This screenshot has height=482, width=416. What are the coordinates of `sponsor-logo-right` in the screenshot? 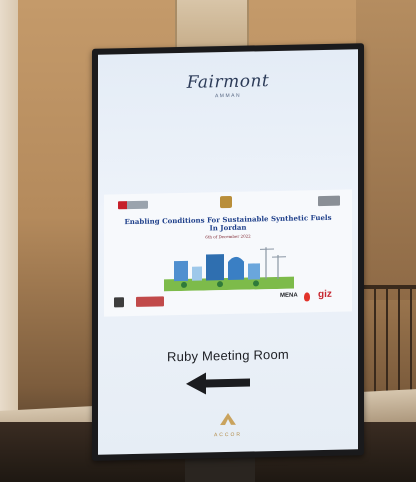 It's located at (329, 201).